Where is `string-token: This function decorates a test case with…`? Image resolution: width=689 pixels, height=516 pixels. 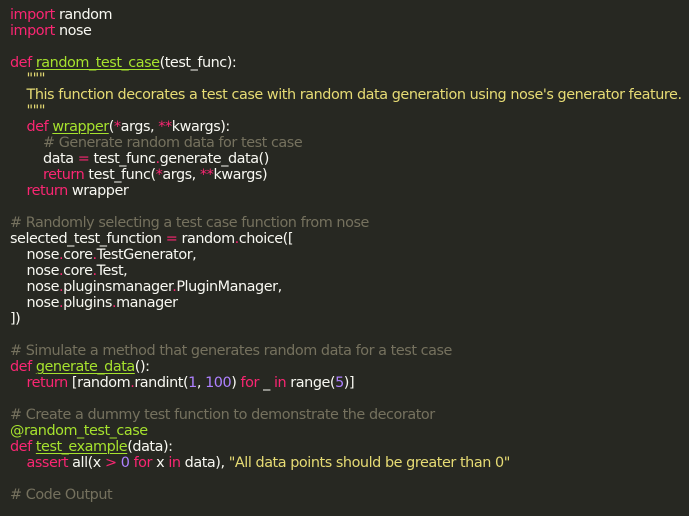
string-token: This function decorates a test case with… is located at coordinates (346, 95).